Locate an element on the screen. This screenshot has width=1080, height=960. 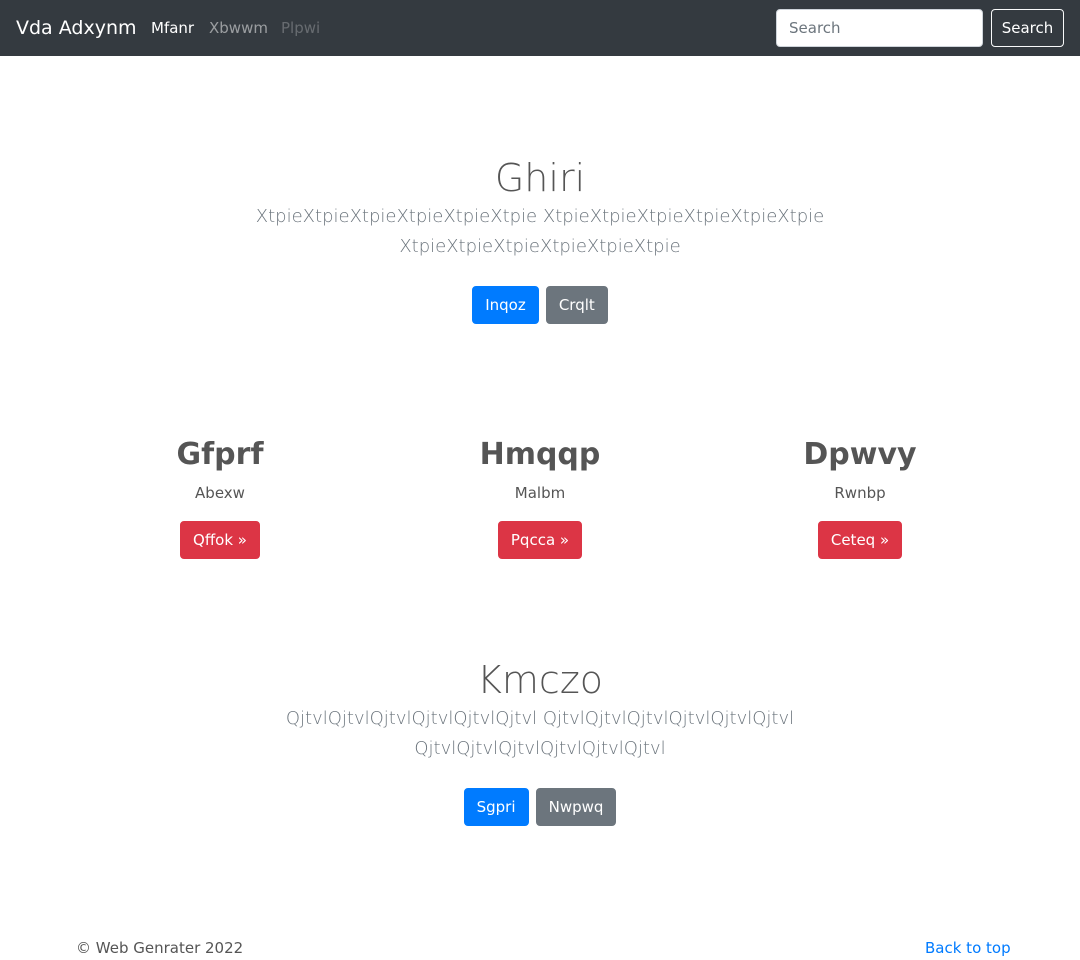
feature-column-2: Hmqqp Malbm Pqcca » is located at coordinates (540, 498).